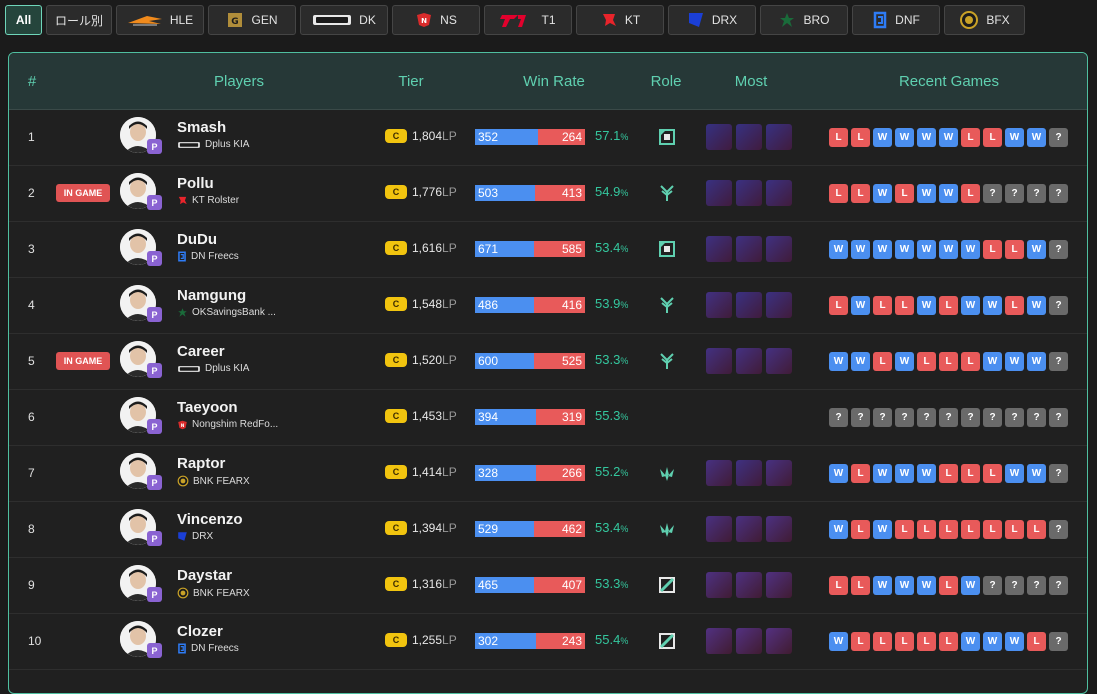 The width and height of the screenshot is (1097, 694). What do you see at coordinates (896, 20) in the screenshot?
I see `tab-dnf: DNF` at bounding box center [896, 20].